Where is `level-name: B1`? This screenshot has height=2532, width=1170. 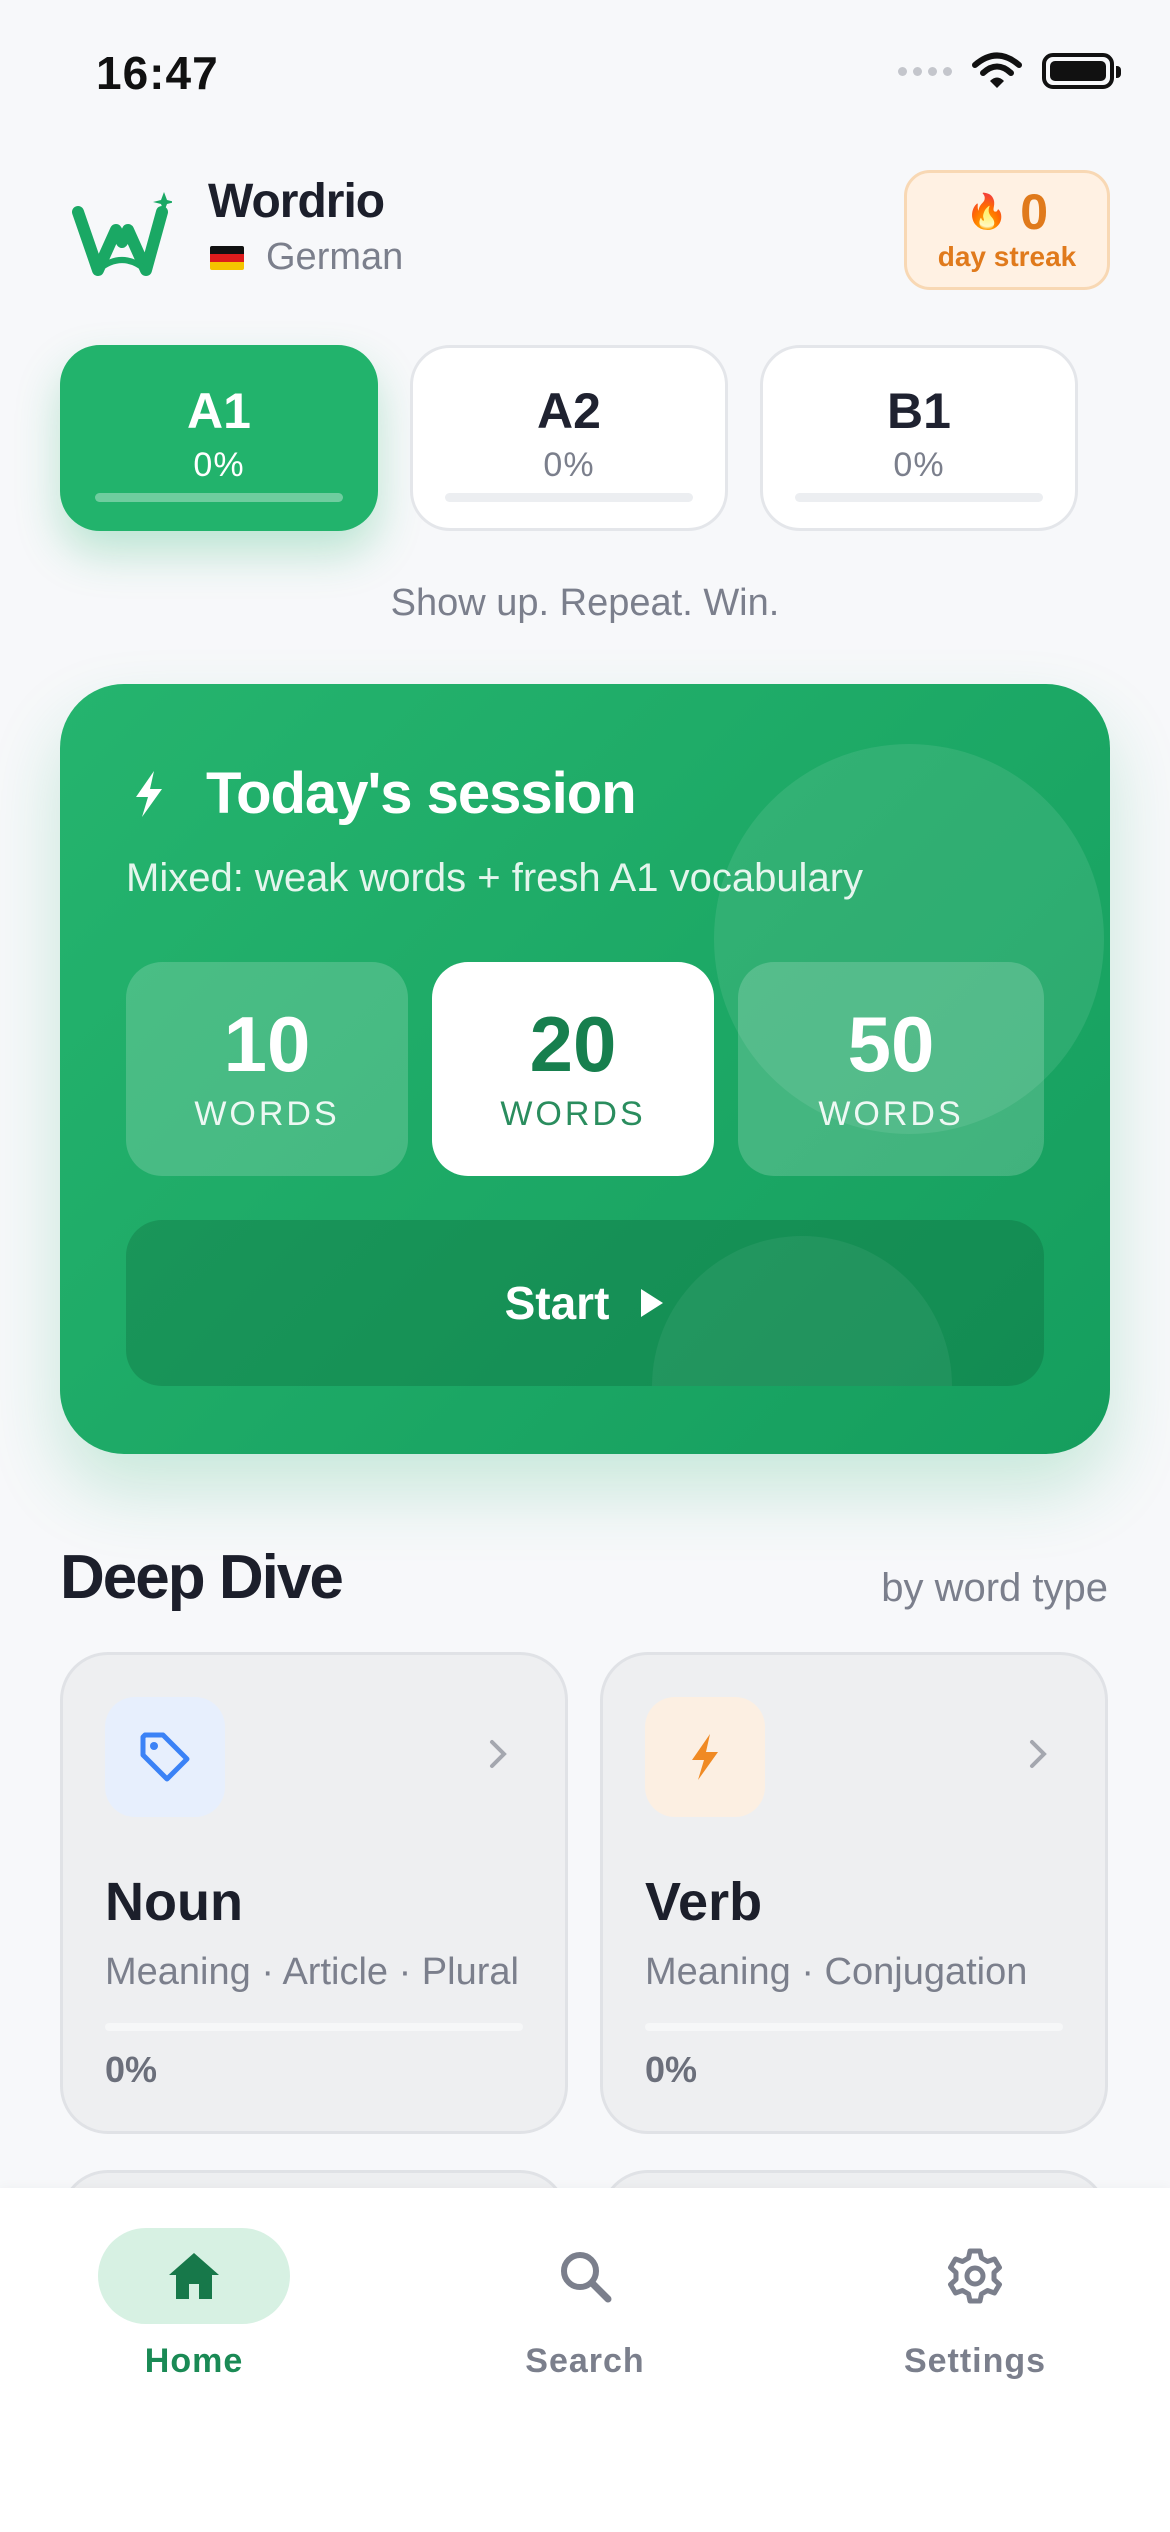 level-name: B1 is located at coordinates (919, 411).